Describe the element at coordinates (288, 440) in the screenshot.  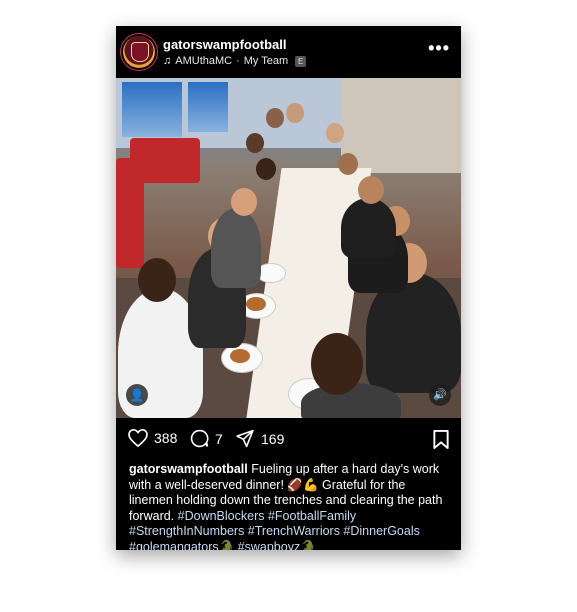
I see `post-actions-bar: 388 7 169` at that location.